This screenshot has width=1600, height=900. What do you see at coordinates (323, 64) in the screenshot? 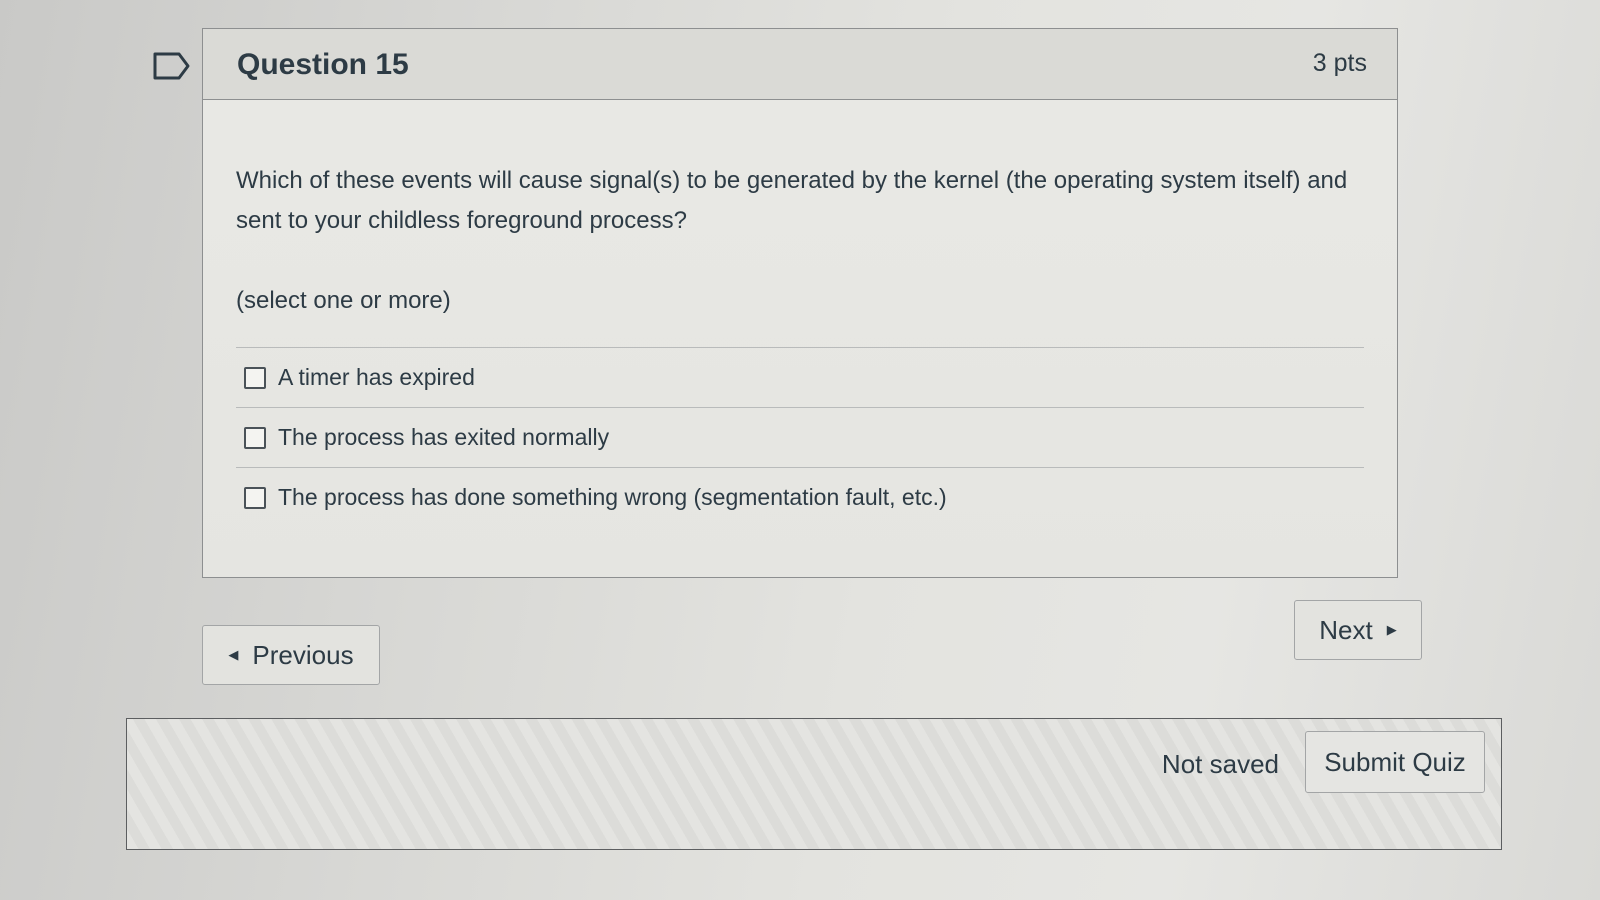
I see `question-title: Question 15` at bounding box center [323, 64].